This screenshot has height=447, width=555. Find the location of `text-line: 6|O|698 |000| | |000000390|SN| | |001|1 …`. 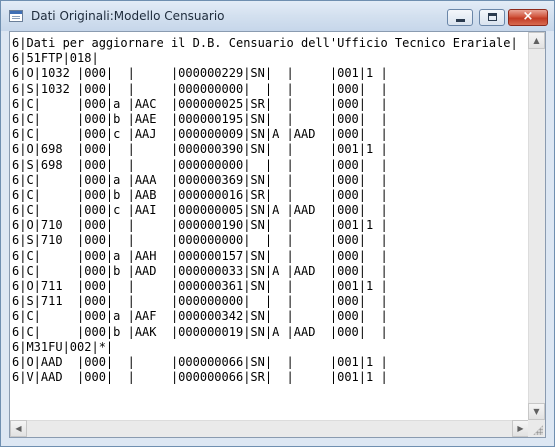

text-line: 6|O|698 |000| | |000000390|SN| | |001|1 … is located at coordinates (270, 149).